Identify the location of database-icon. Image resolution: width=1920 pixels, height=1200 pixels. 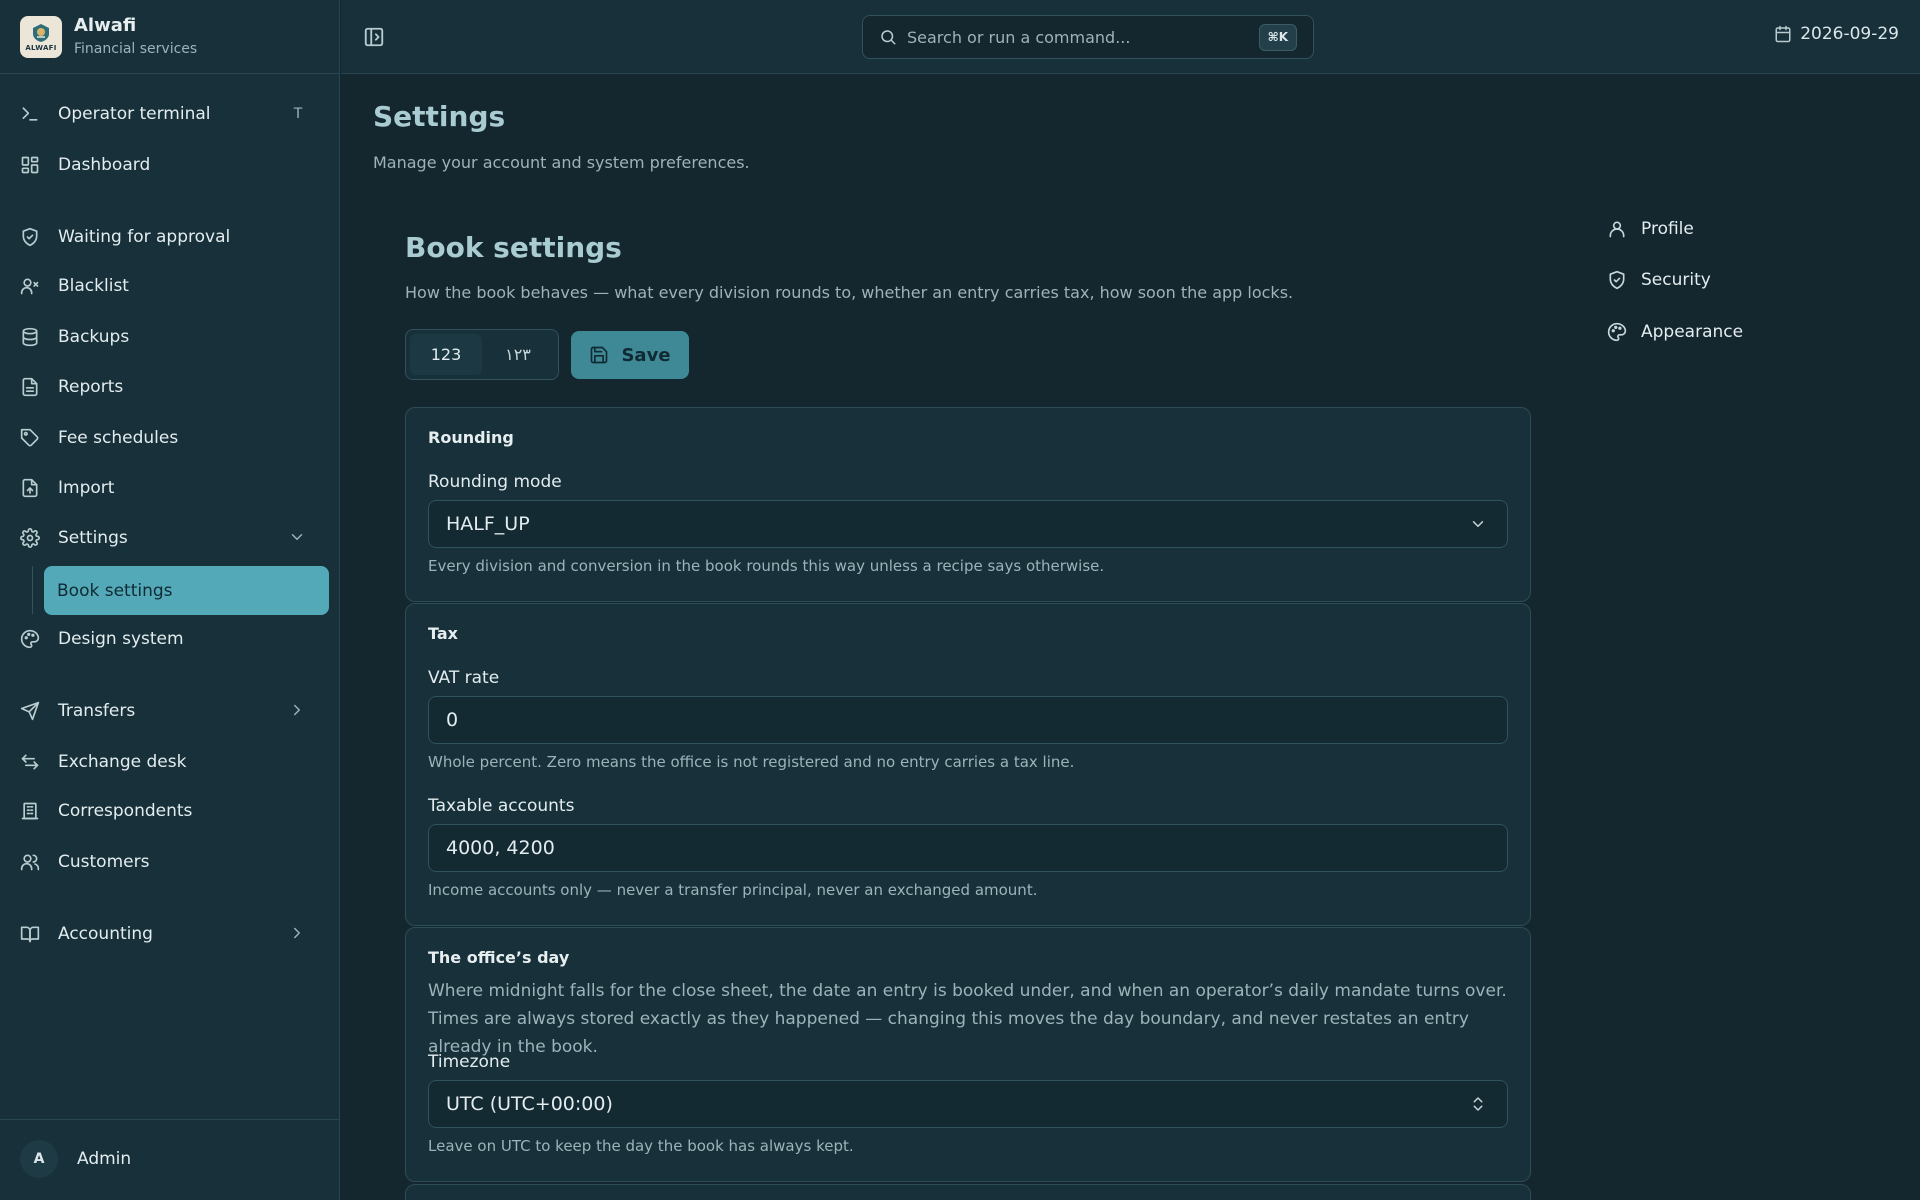
(30, 337).